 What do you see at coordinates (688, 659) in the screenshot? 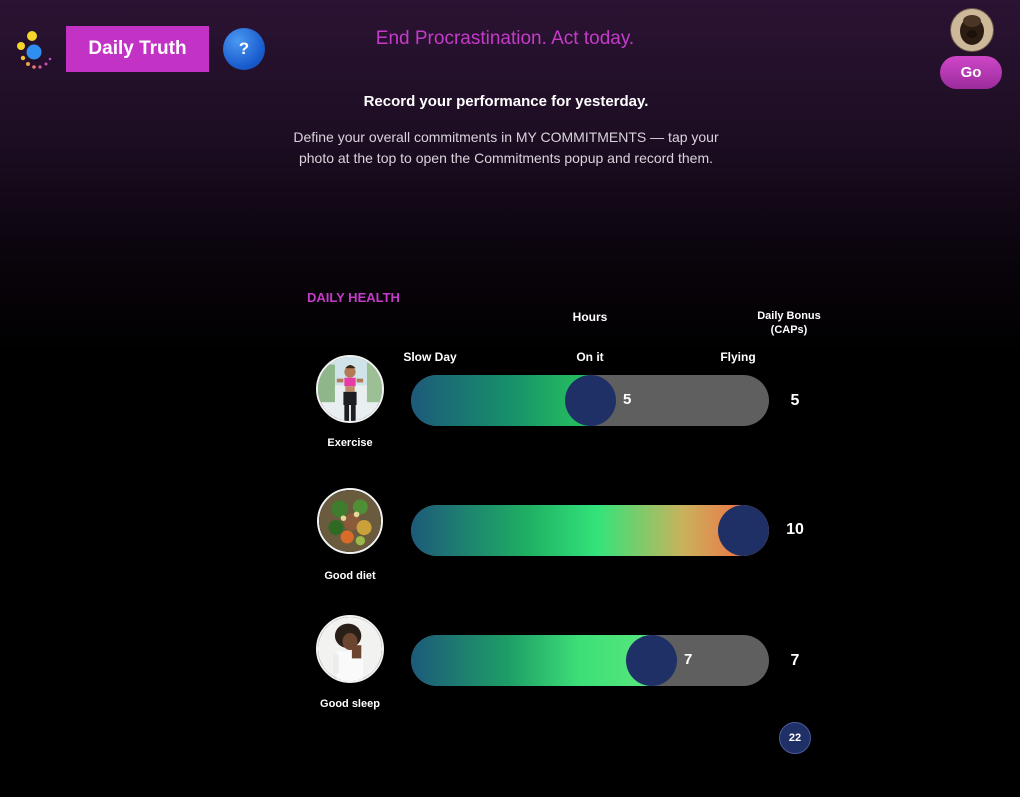
I see `sleep-slider-value: 7` at bounding box center [688, 659].